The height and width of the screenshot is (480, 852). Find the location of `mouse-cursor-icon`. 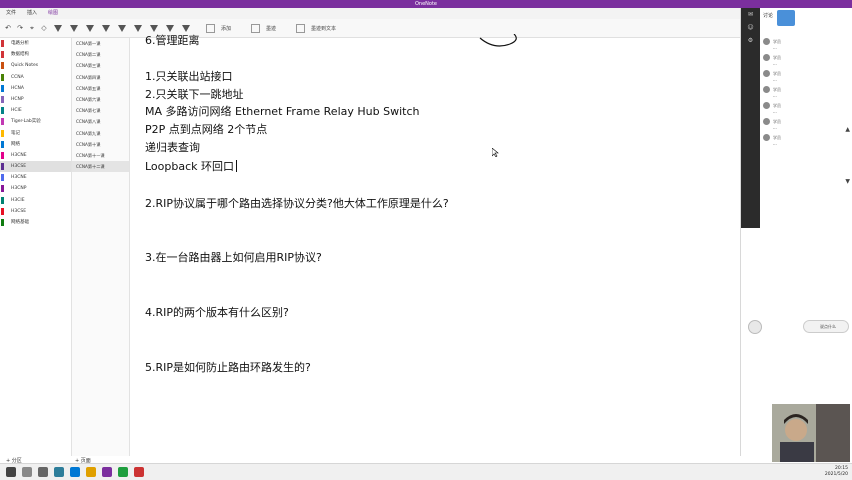

mouse-cursor-icon is located at coordinates (495, 152).